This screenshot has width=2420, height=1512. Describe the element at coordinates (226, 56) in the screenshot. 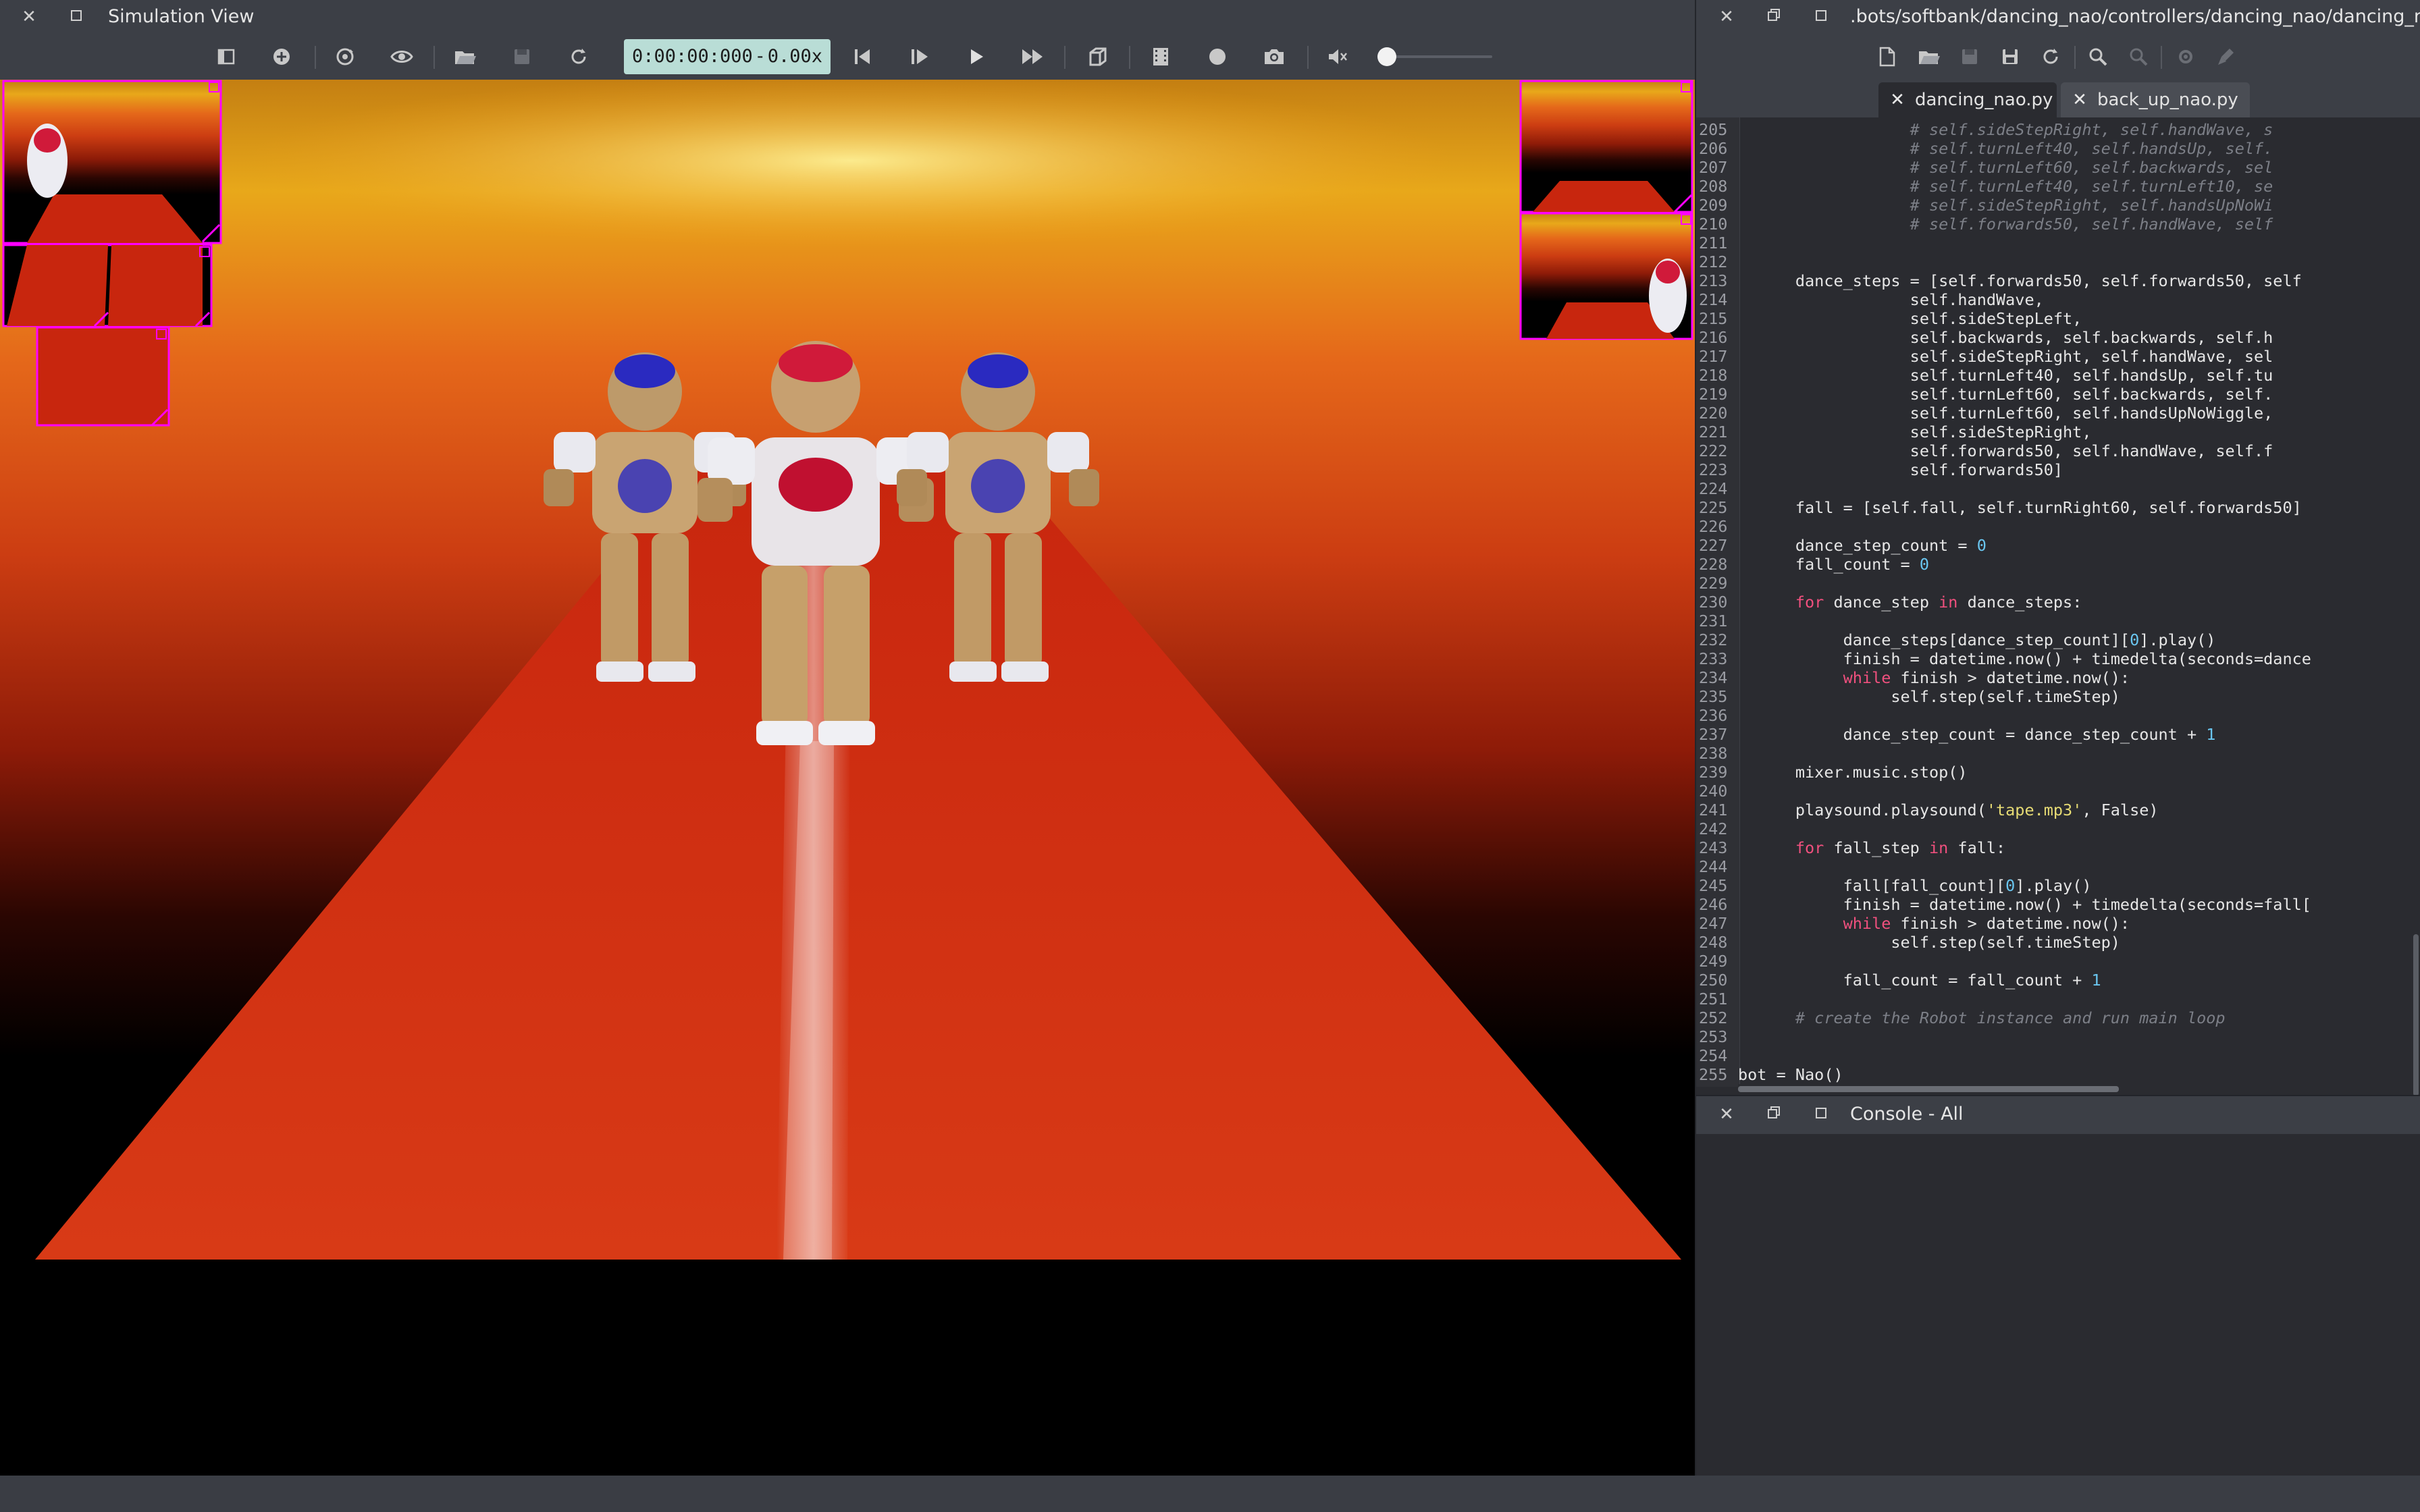

I see `sidebar-toggle-icon` at that location.